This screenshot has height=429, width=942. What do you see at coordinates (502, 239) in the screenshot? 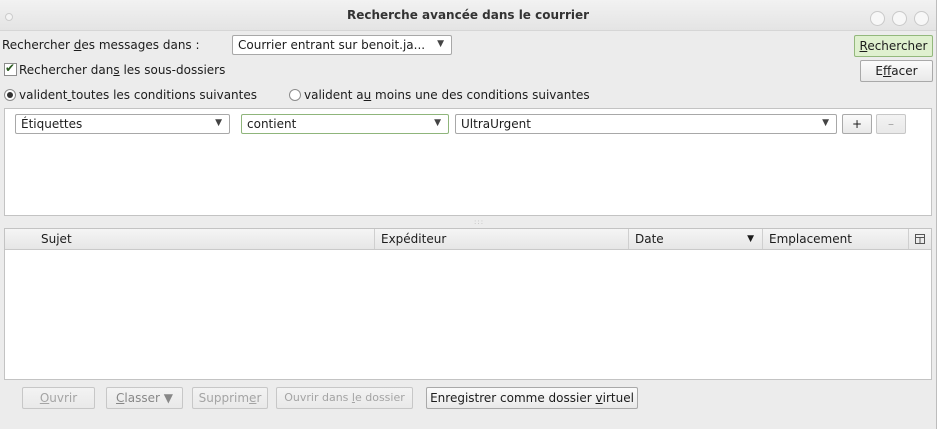
I see `column-sender: Expéditeur` at bounding box center [502, 239].